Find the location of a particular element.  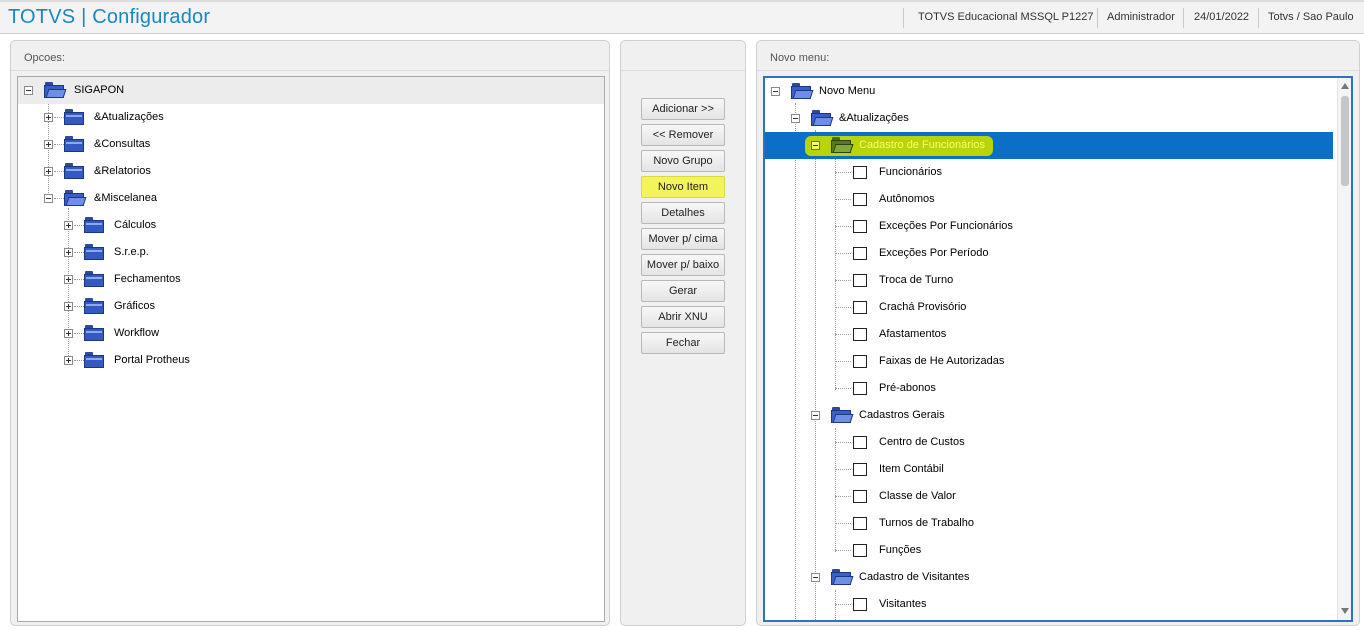

tree-item: Item Contábil is located at coordinates (1050, 469).